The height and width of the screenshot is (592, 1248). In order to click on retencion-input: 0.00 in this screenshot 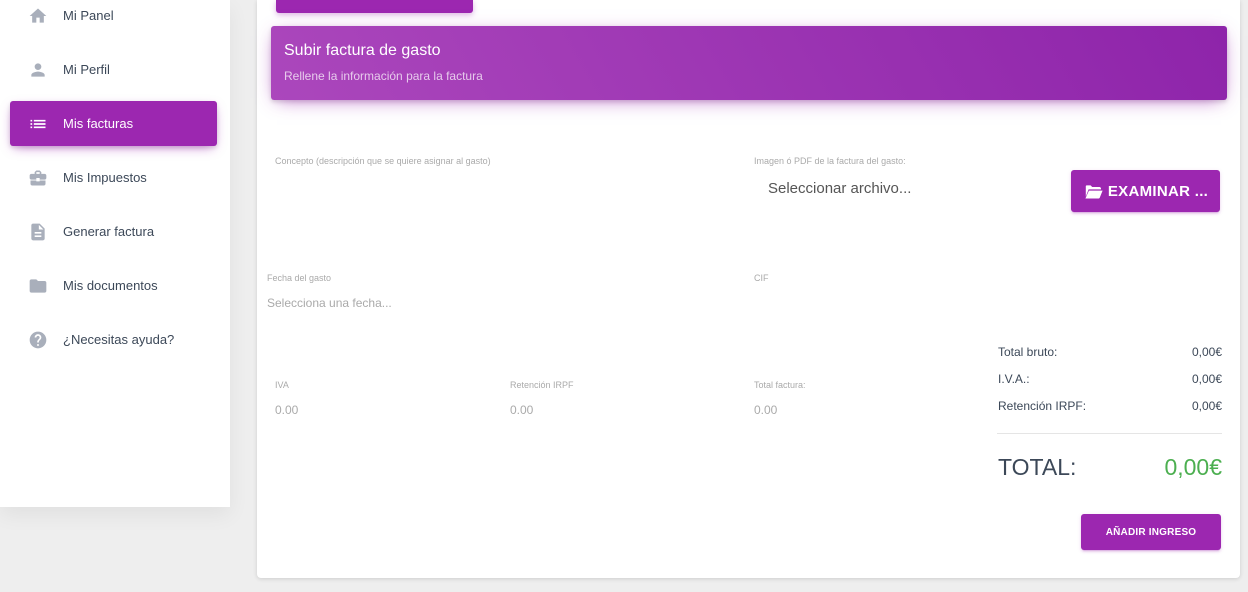, I will do `click(521, 410)`.